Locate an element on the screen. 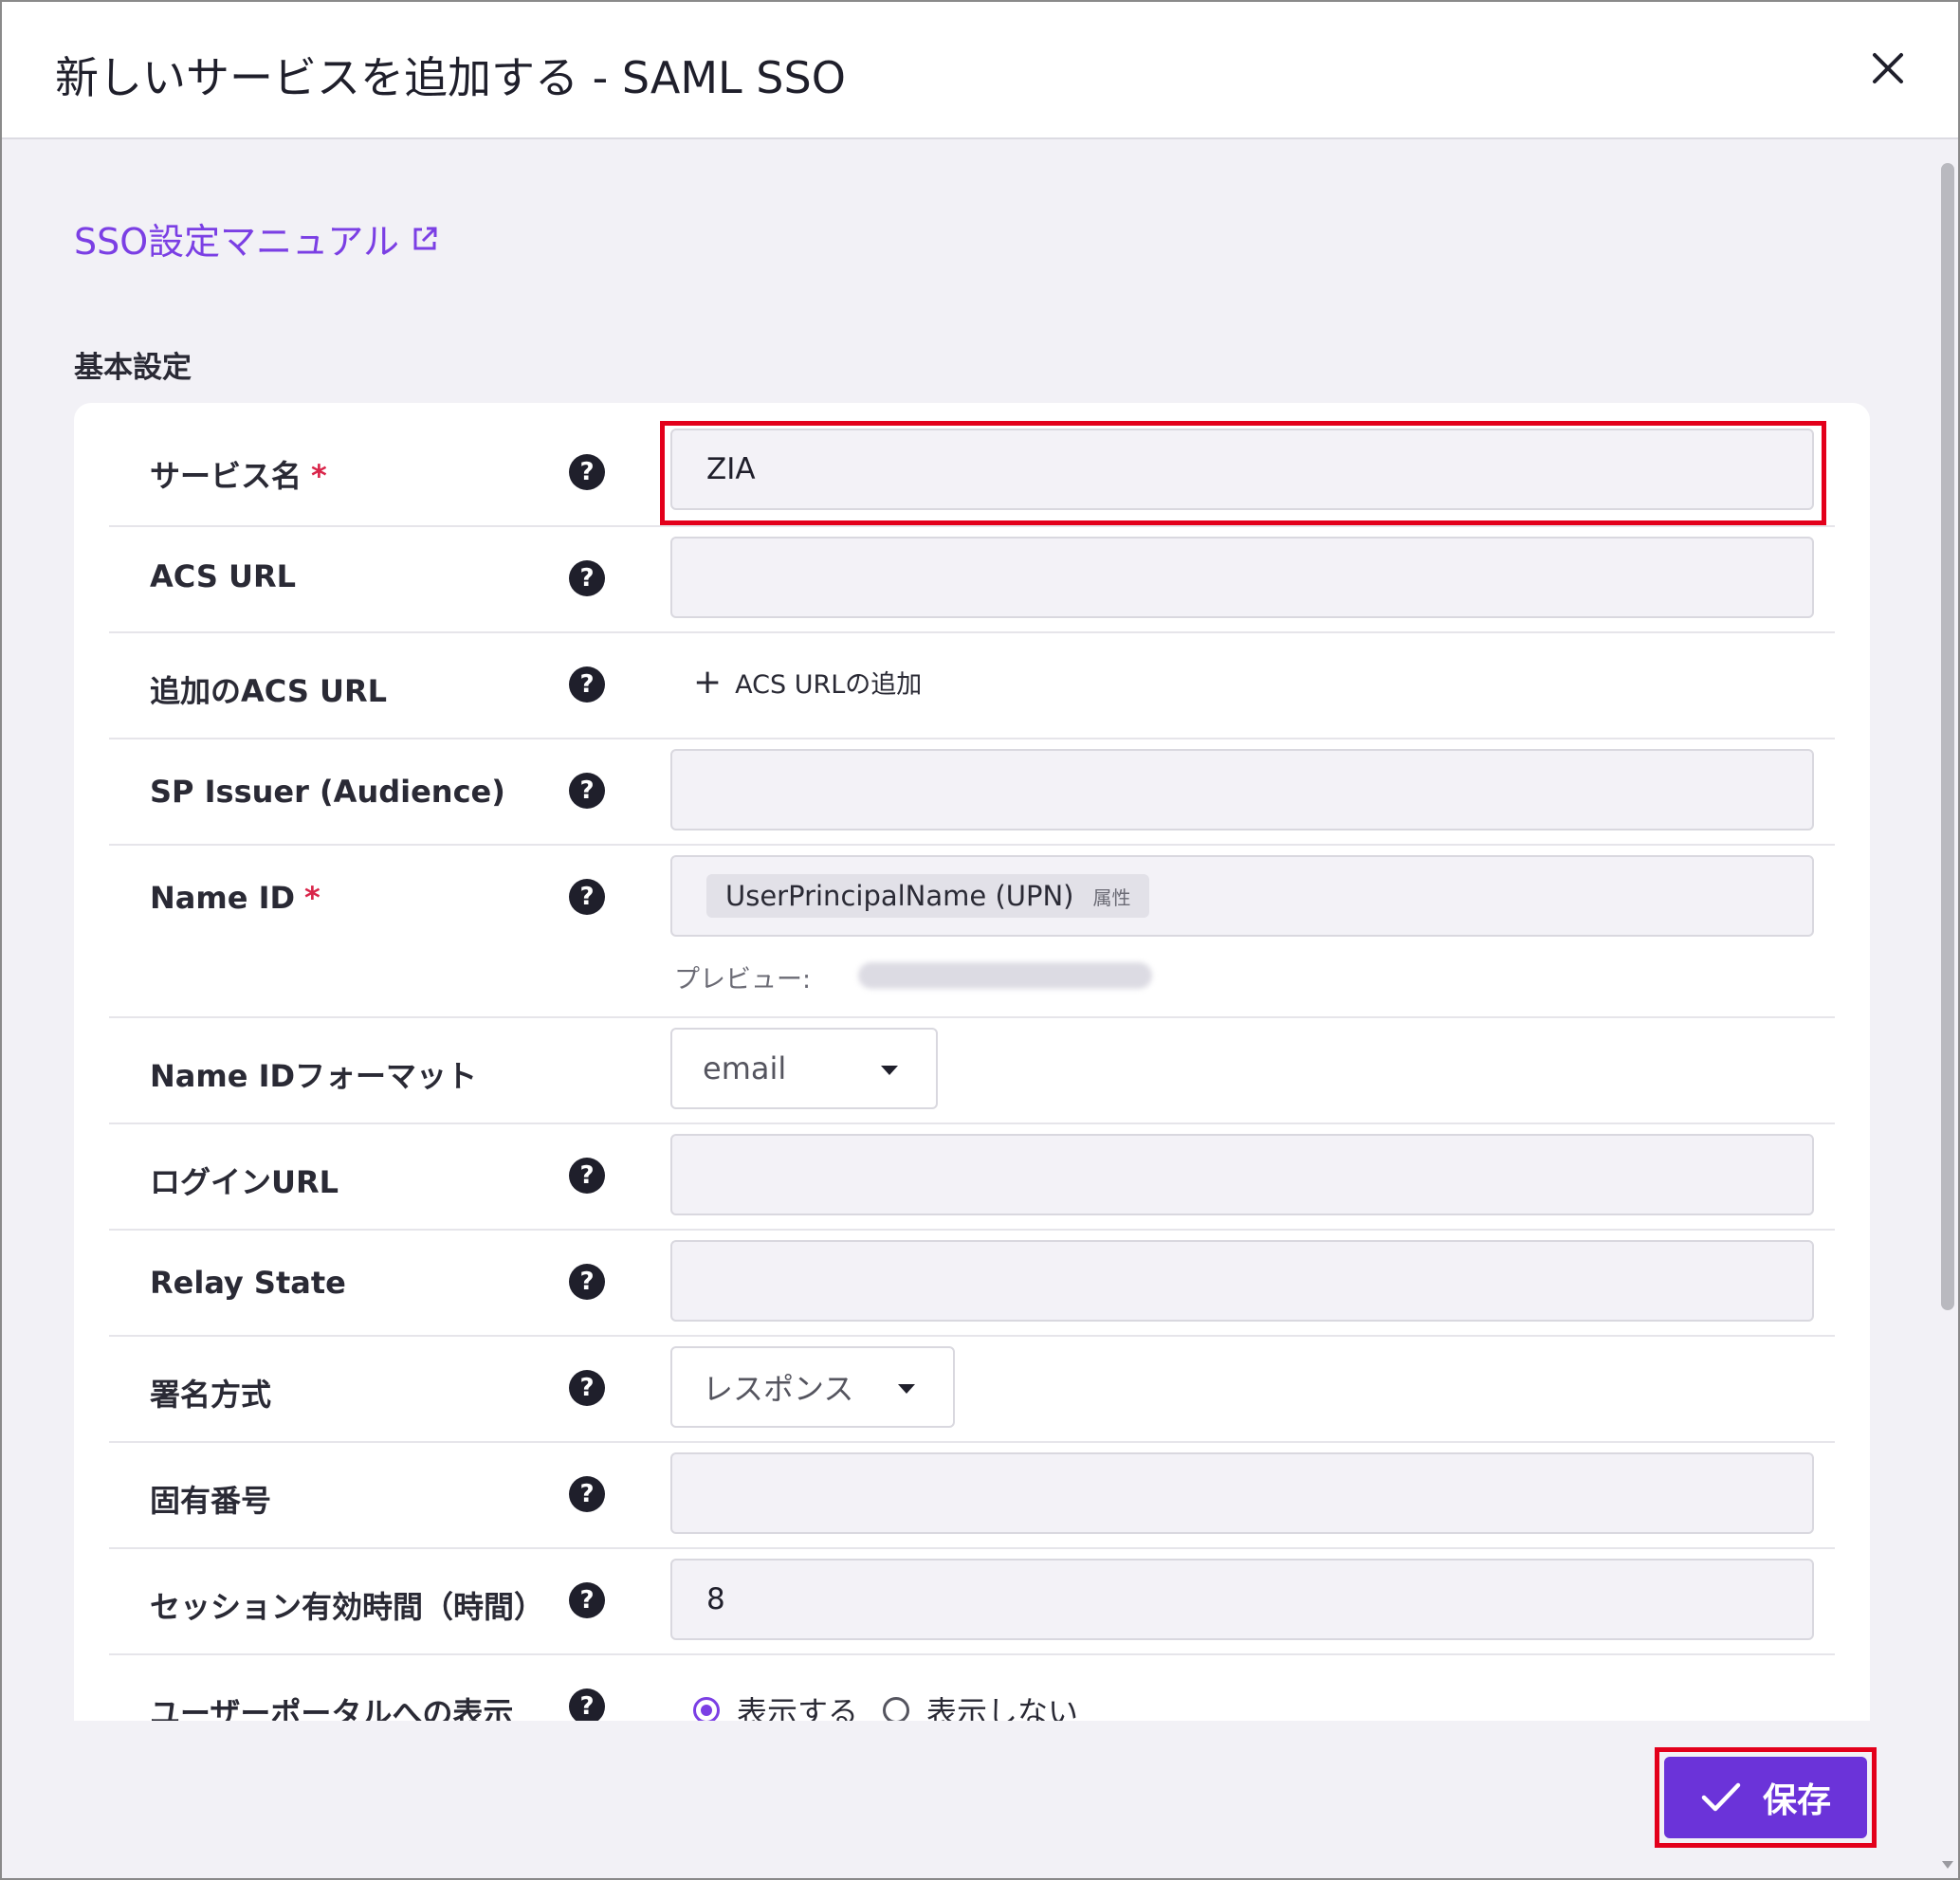 The width and height of the screenshot is (1960, 1880). user-portal-display-radio-group: 表示する 表示しない is located at coordinates (885, 1705).